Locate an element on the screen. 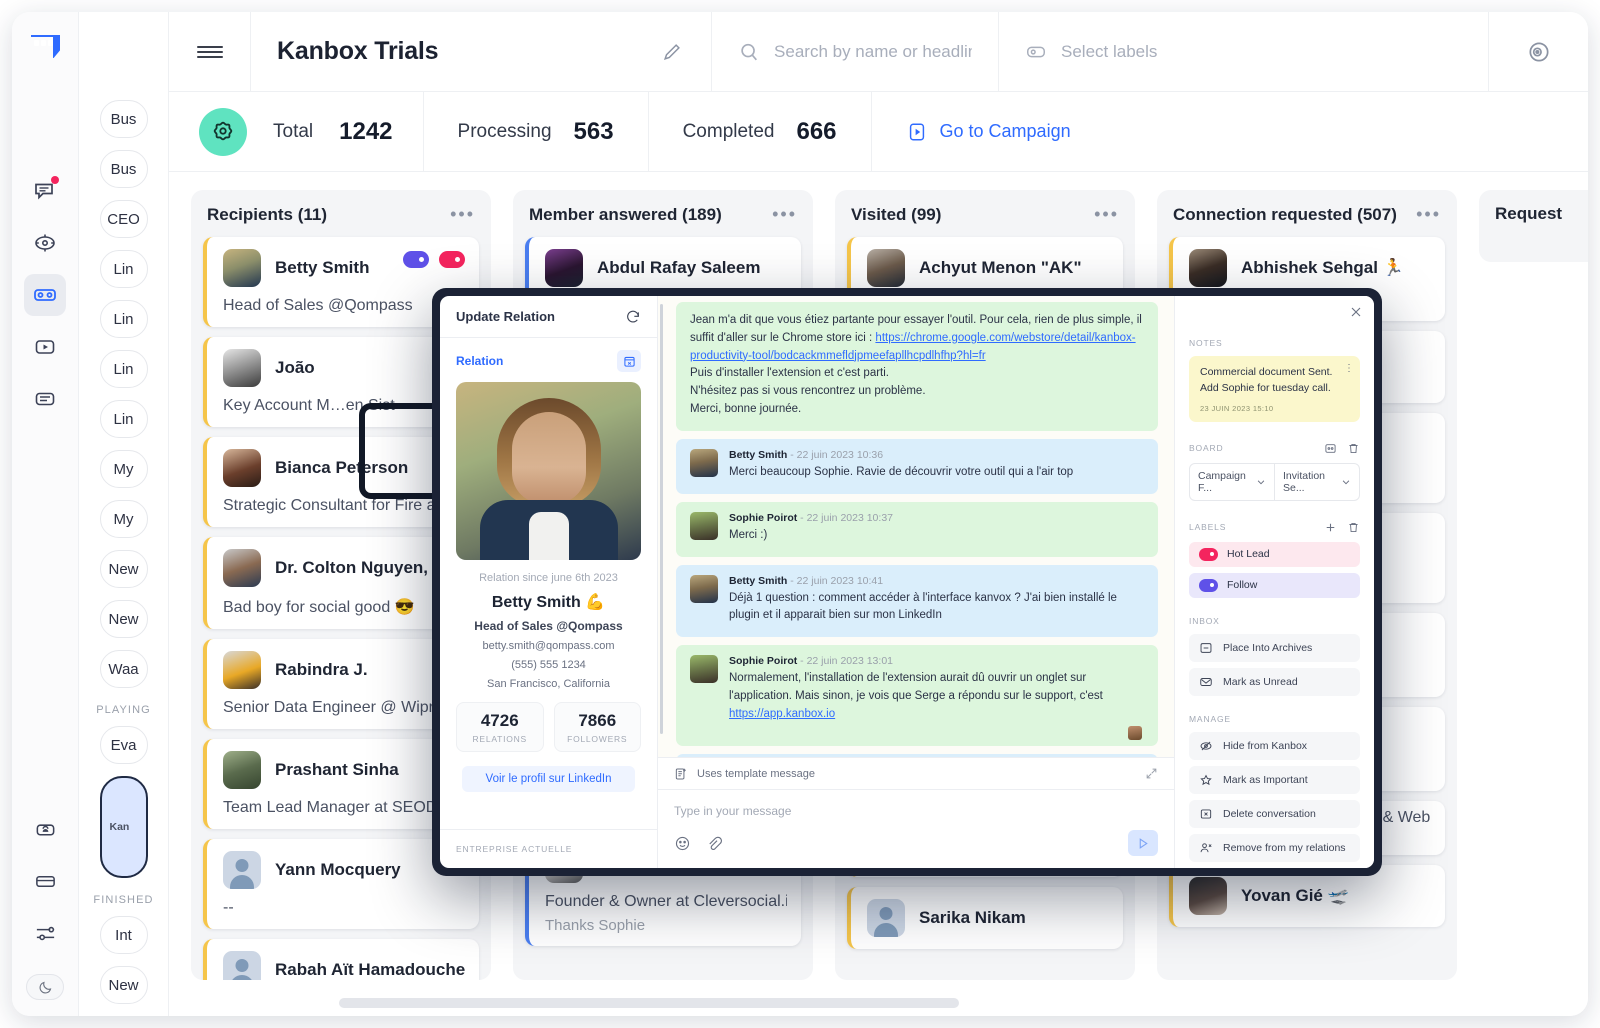 The image size is (1600, 1028). kebab-icon: ⋮ is located at coordinates (1349, 368).